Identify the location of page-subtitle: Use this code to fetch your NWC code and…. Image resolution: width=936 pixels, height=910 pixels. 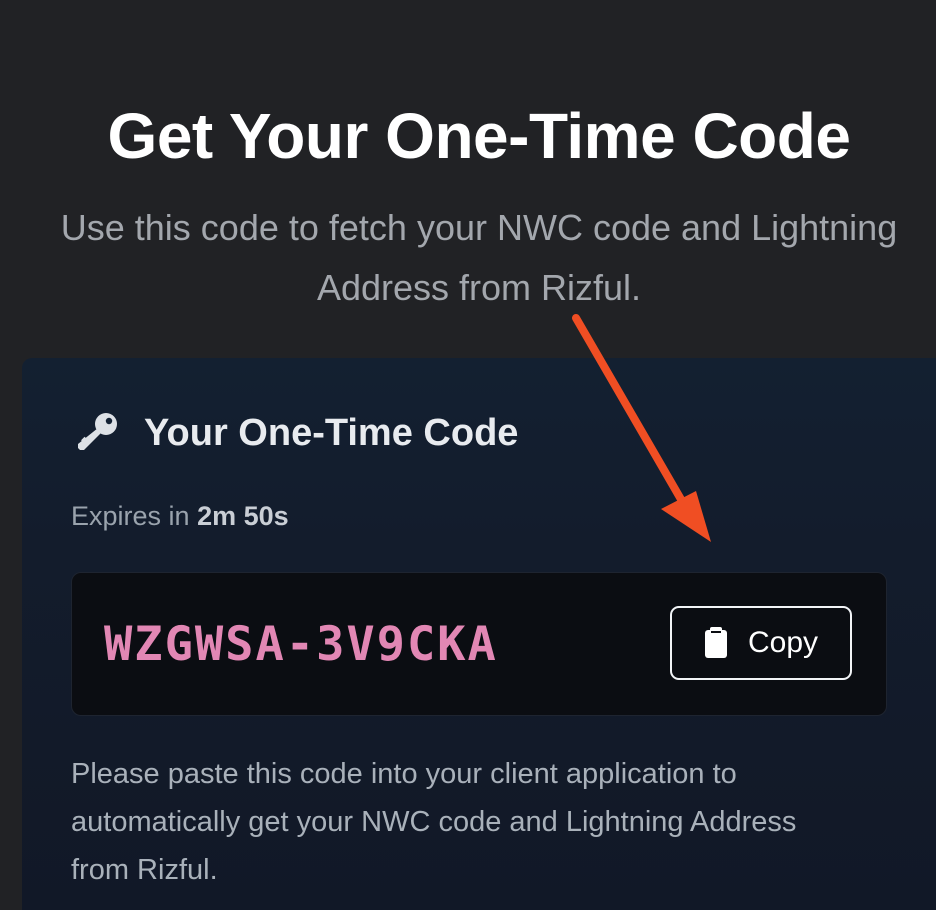
(468, 258).